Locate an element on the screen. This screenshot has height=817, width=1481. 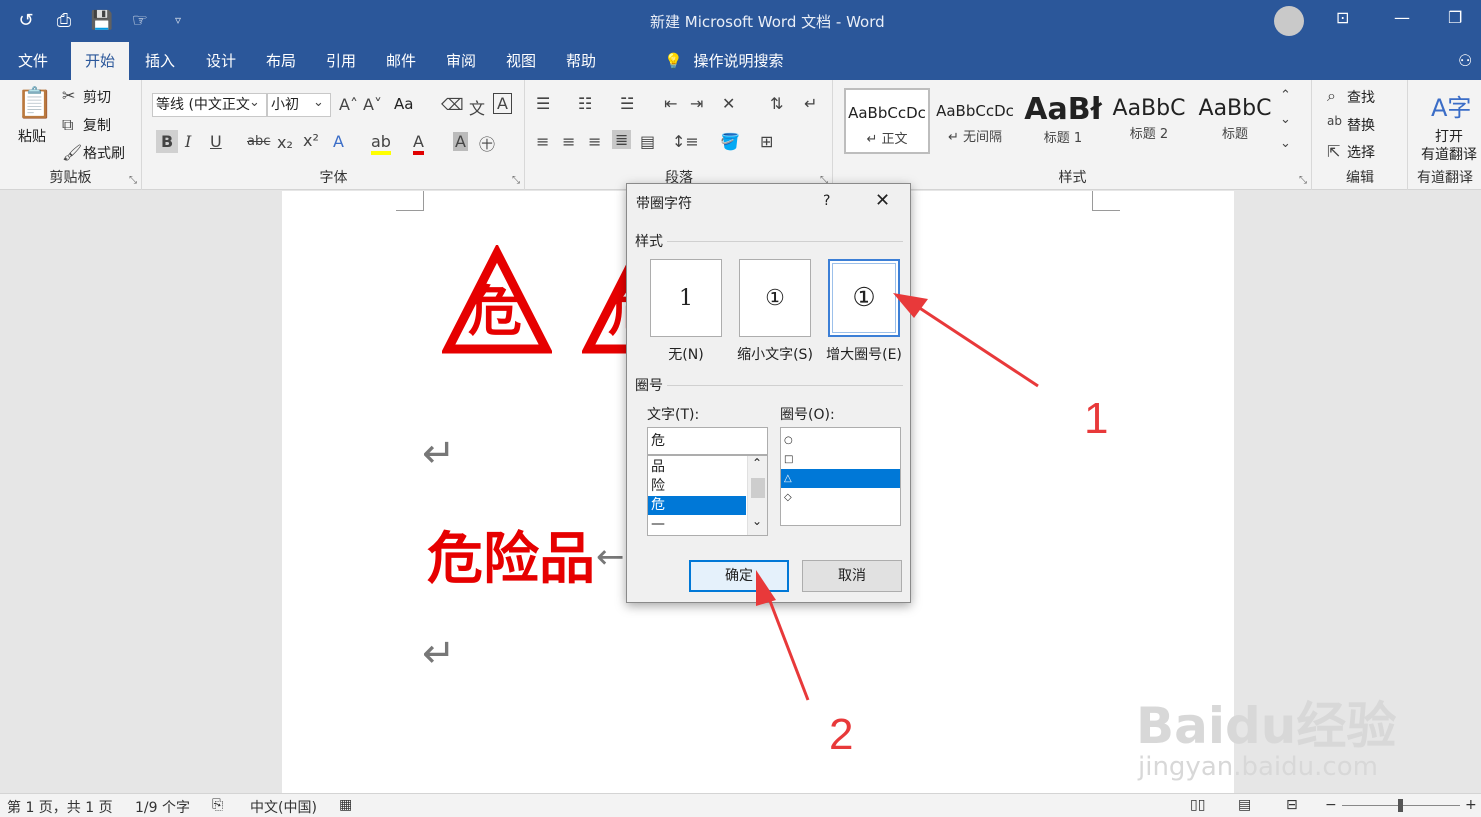
zoom-out-icon: − is located at coordinates (1331, 805).